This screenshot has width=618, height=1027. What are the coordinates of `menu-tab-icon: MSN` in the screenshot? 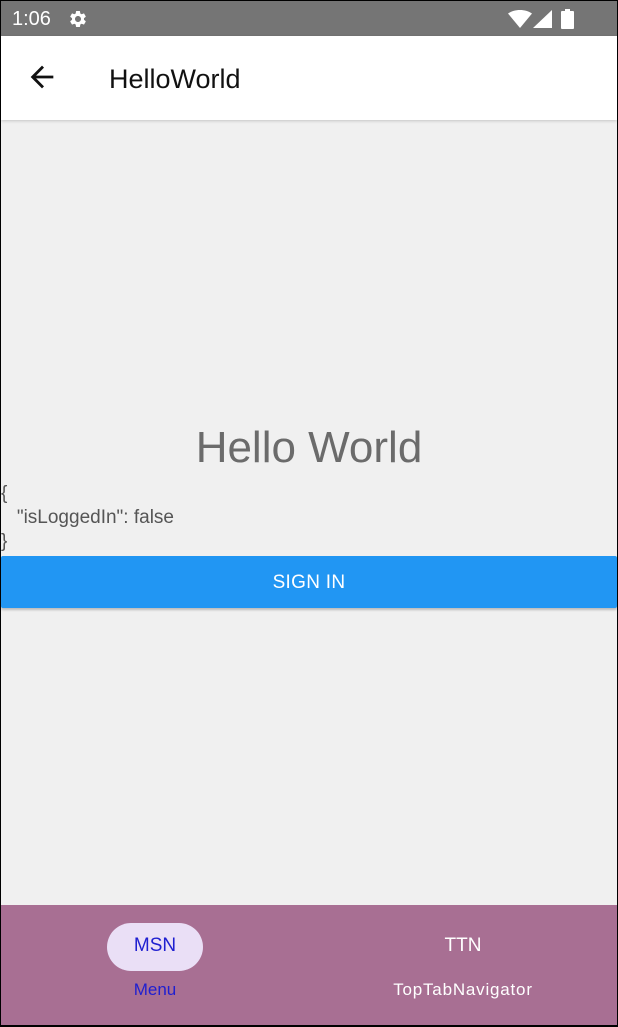 It's located at (155, 945).